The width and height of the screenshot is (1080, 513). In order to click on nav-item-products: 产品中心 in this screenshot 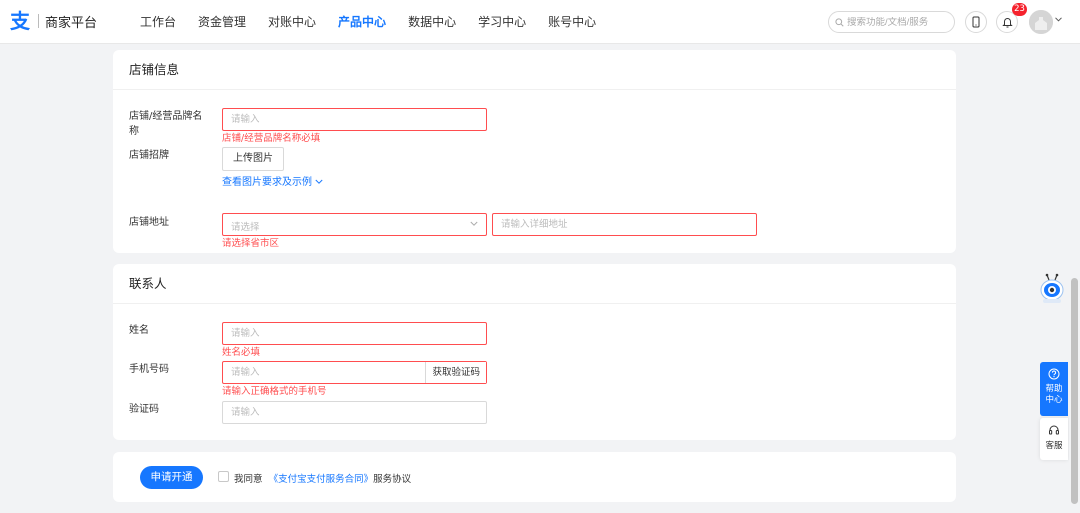, I will do `click(362, 22)`.